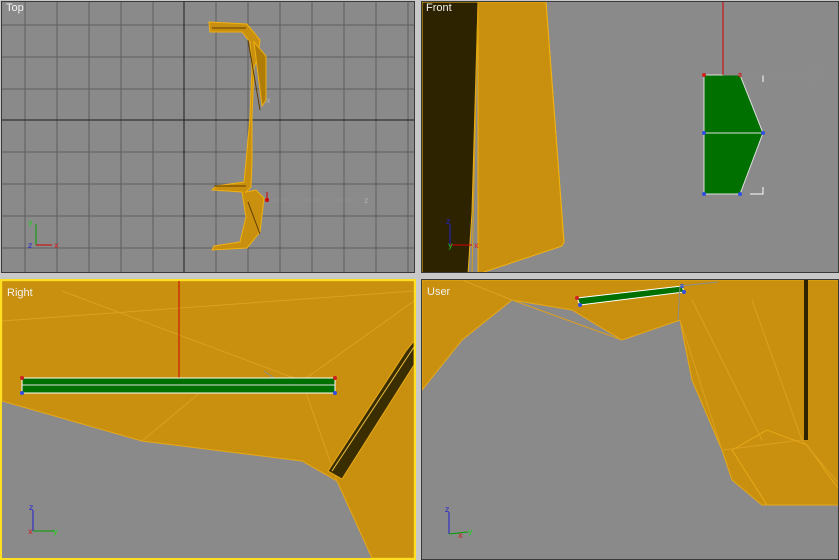  Describe the element at coordinates (43, 234) in the screenshot. I see `top-axis-tripod: y z x` at that location.